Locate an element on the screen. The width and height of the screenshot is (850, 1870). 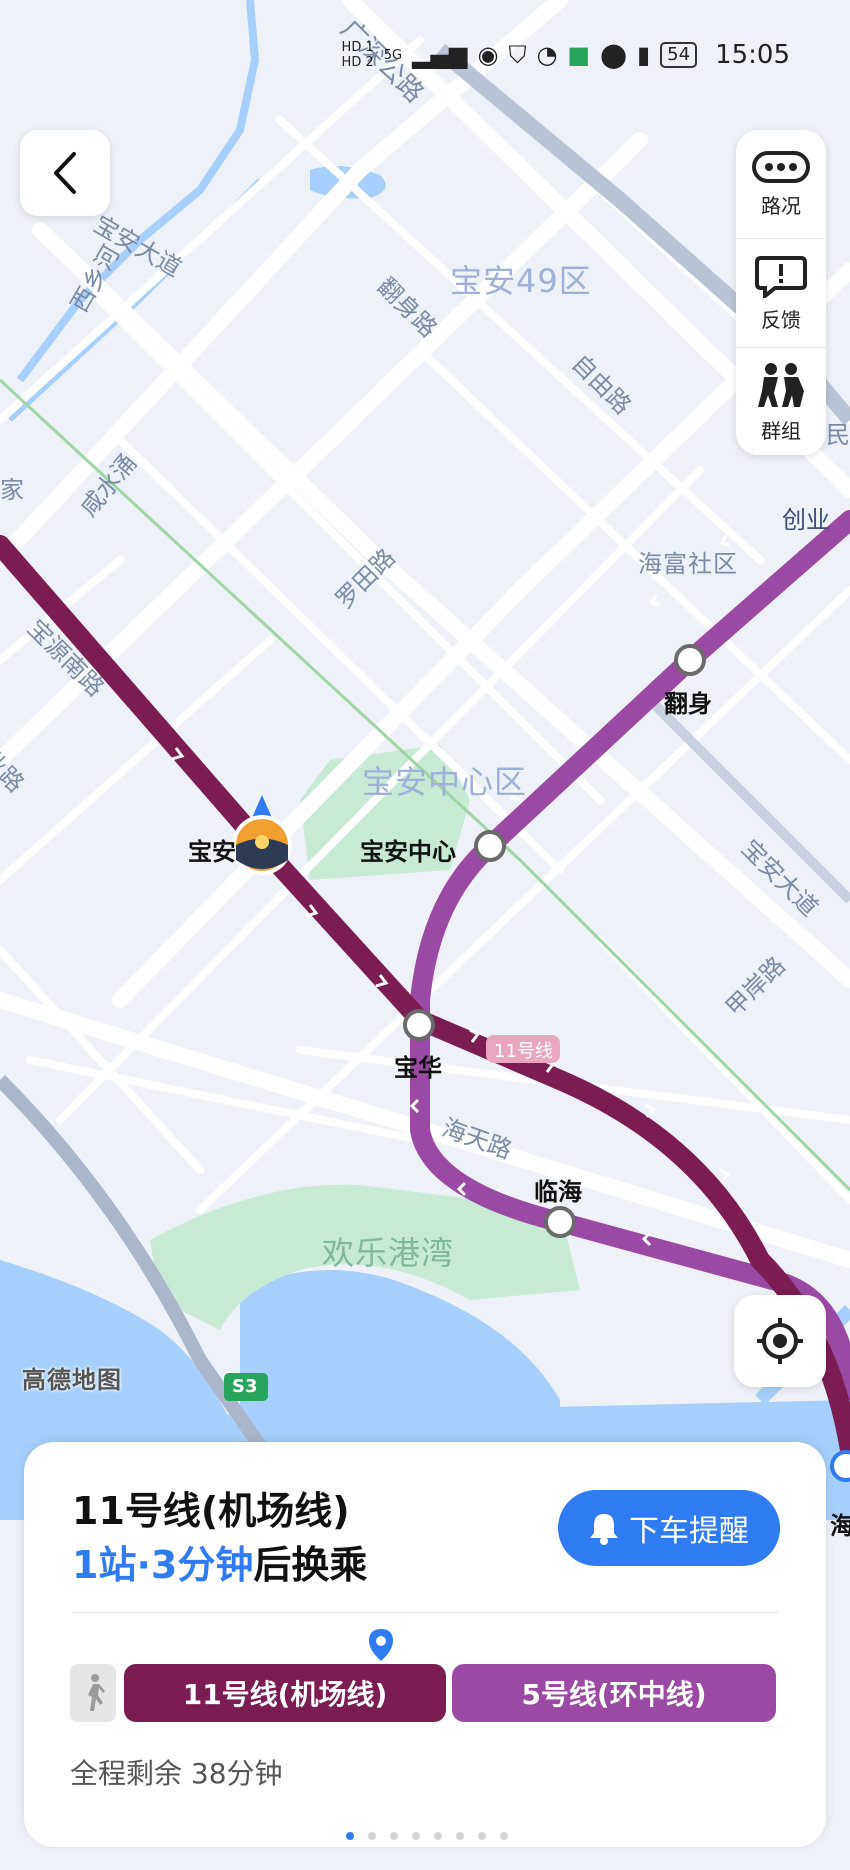
traffic-icon is located at coordinates (781, 166).